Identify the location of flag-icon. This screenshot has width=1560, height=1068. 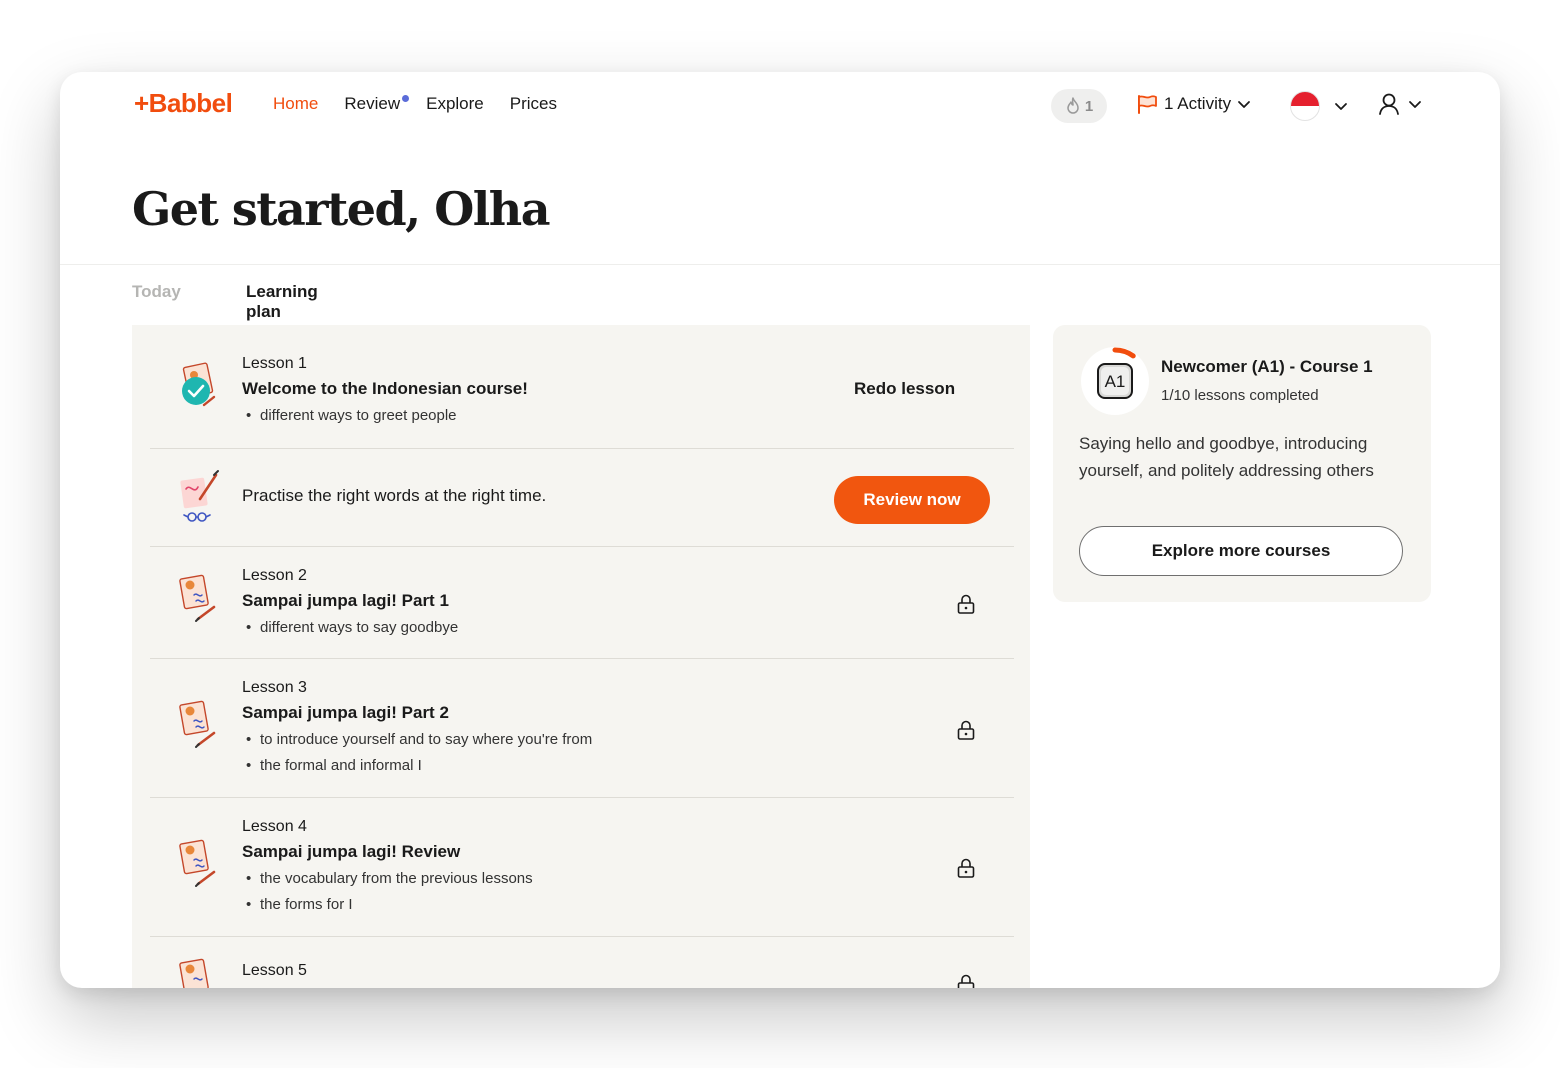
(1147, 104).